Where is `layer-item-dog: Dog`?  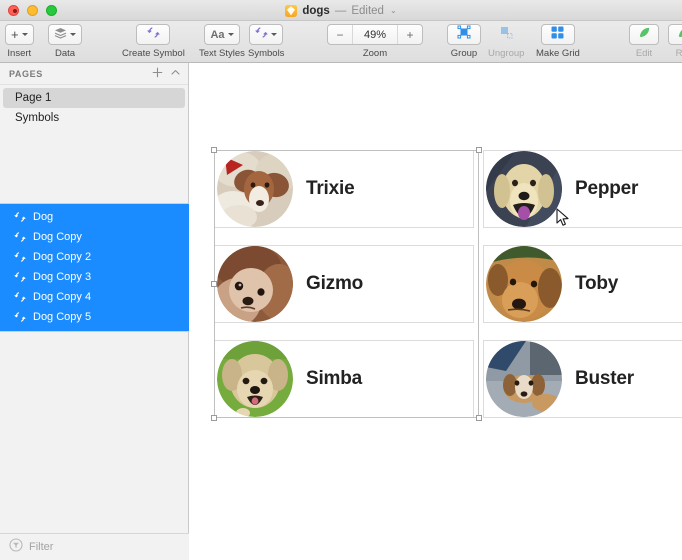
layer-item-dog: Dog is located at coordinates (94, 217).